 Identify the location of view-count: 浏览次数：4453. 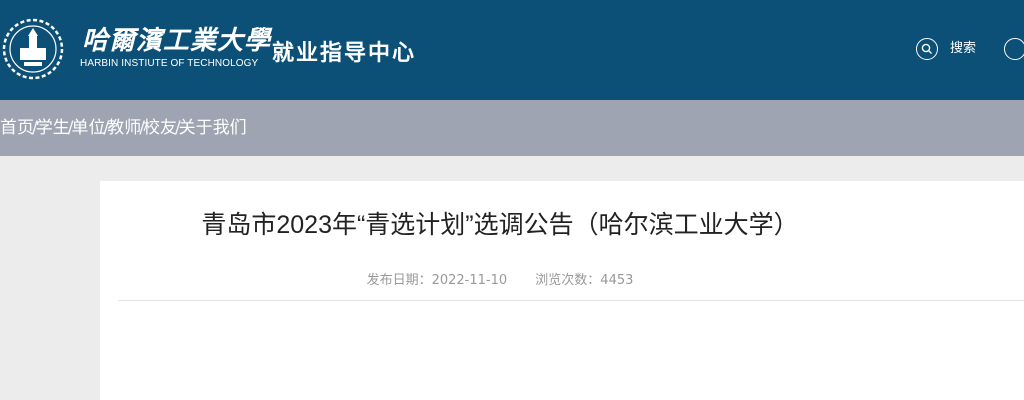
(584, 280).